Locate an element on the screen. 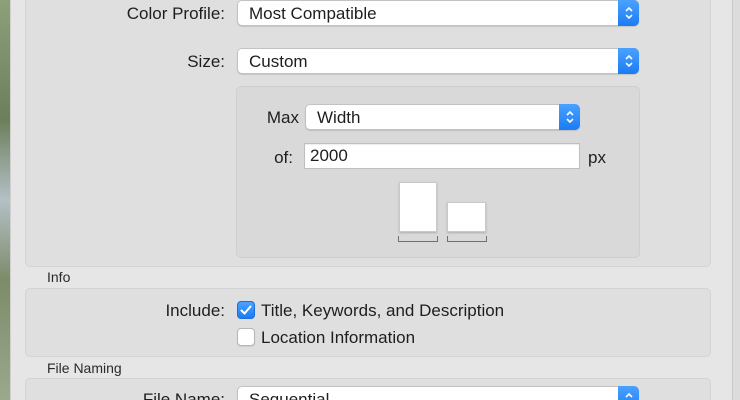 This screenshot has height=400, width=740. location-info-checkbox is located at coordinates (246, 337).